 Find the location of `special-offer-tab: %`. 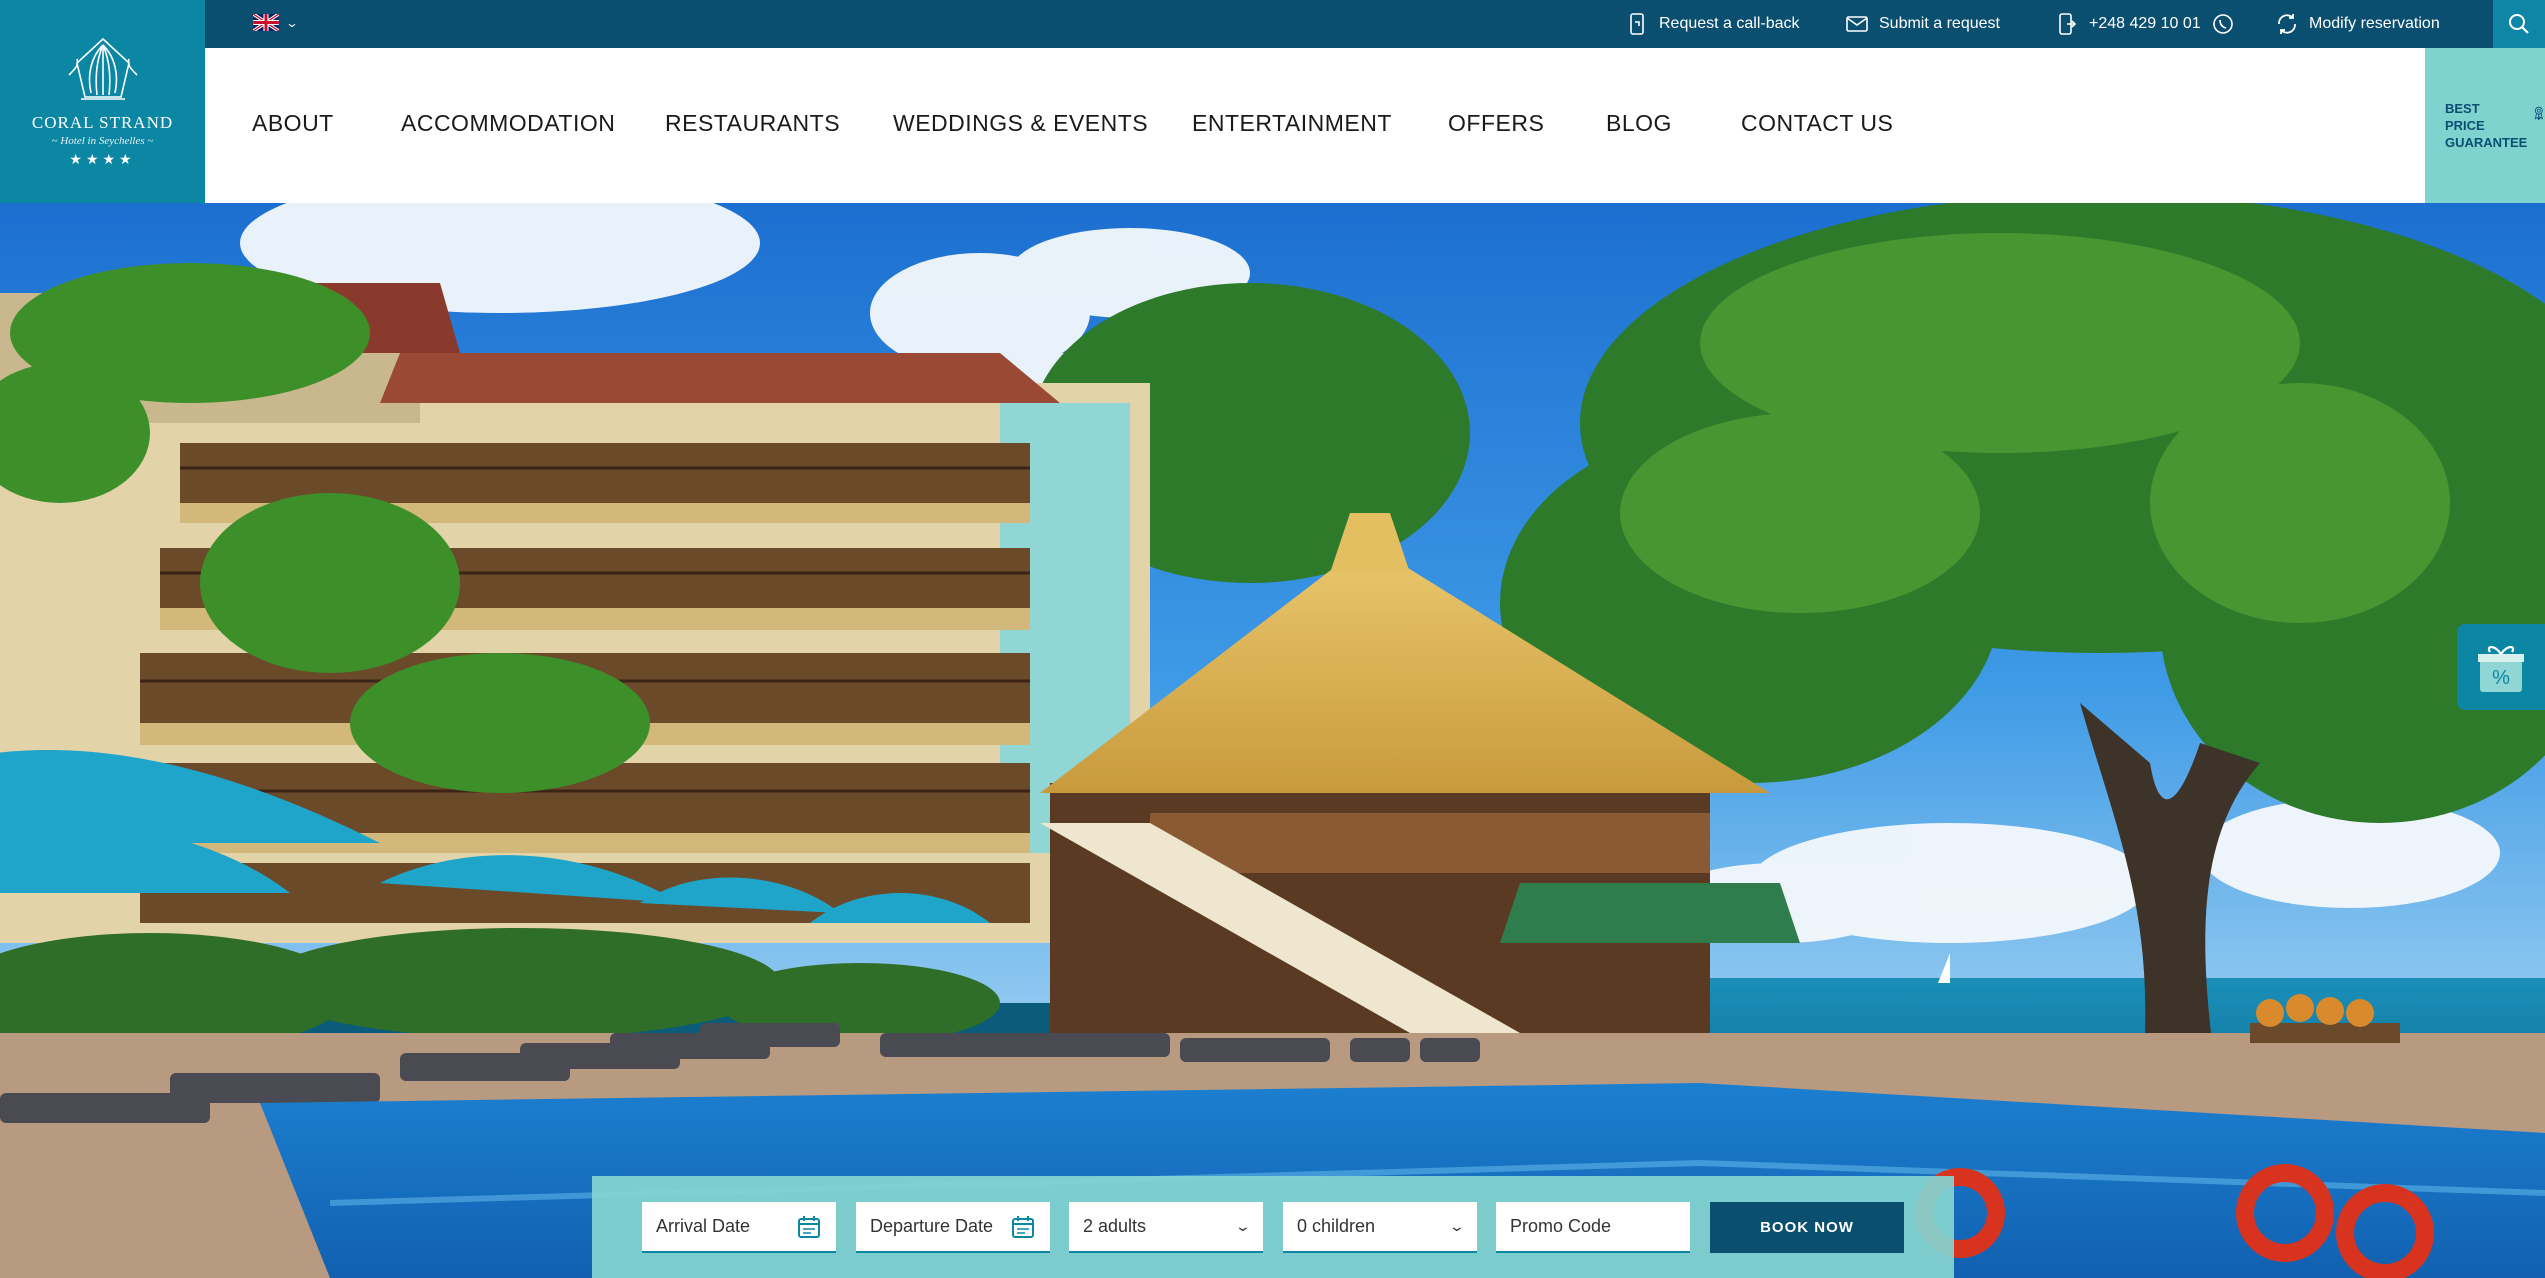

special-offer-tab: % is located at coordinates (2501, 667).